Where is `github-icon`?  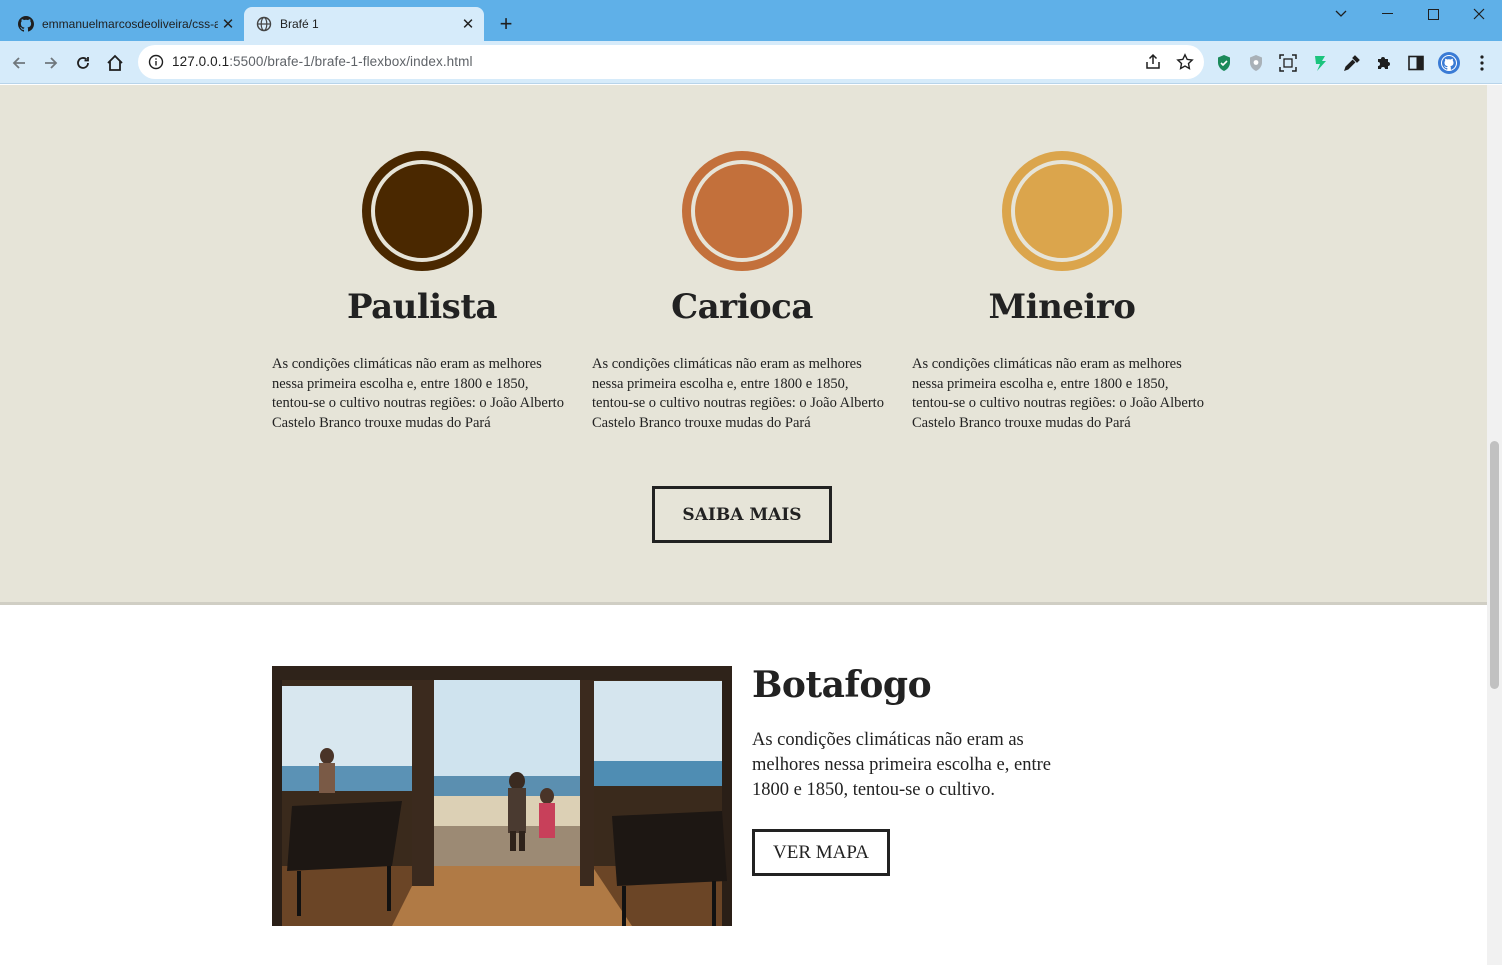
github-icon is located at coordinates (26, 24).